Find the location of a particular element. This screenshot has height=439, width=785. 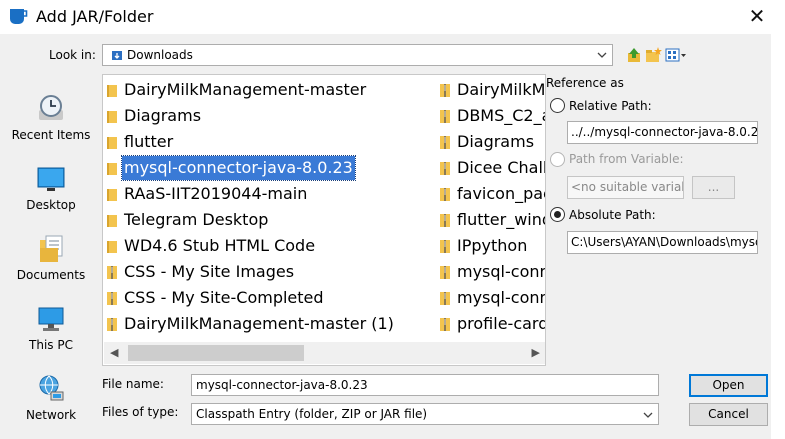

scrollbar-thumb is located at coordinates (216, 353).